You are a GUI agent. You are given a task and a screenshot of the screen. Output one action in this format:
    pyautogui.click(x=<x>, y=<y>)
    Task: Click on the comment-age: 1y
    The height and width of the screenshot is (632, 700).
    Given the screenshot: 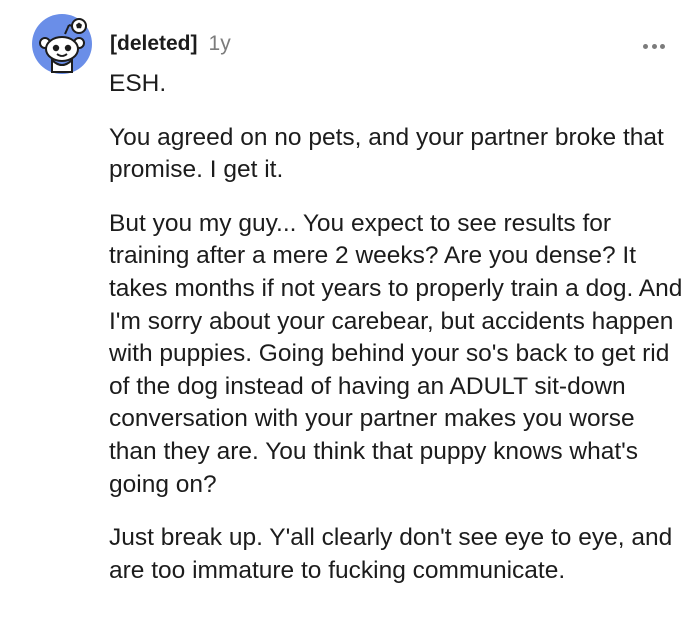 What is the action you would take?
    pyautogui.click(x=219, y=43)
    